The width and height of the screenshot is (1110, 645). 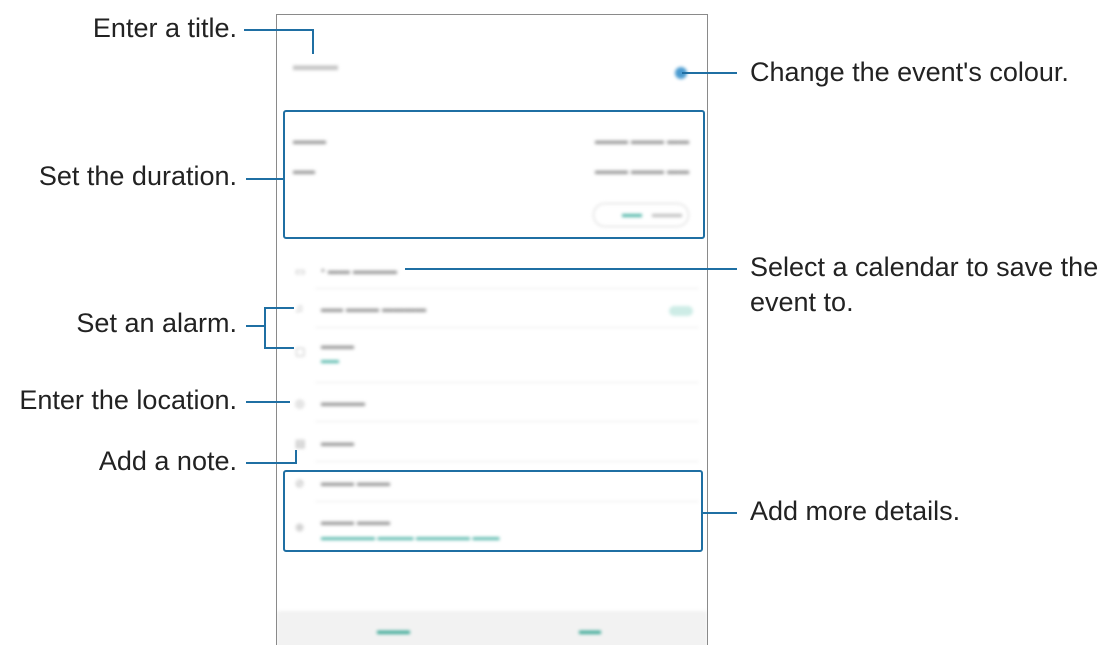 What do you see at coordinates (300, 444) in the screenshot?
I see `note-icon: ▤` at bounding box center [300, 444].